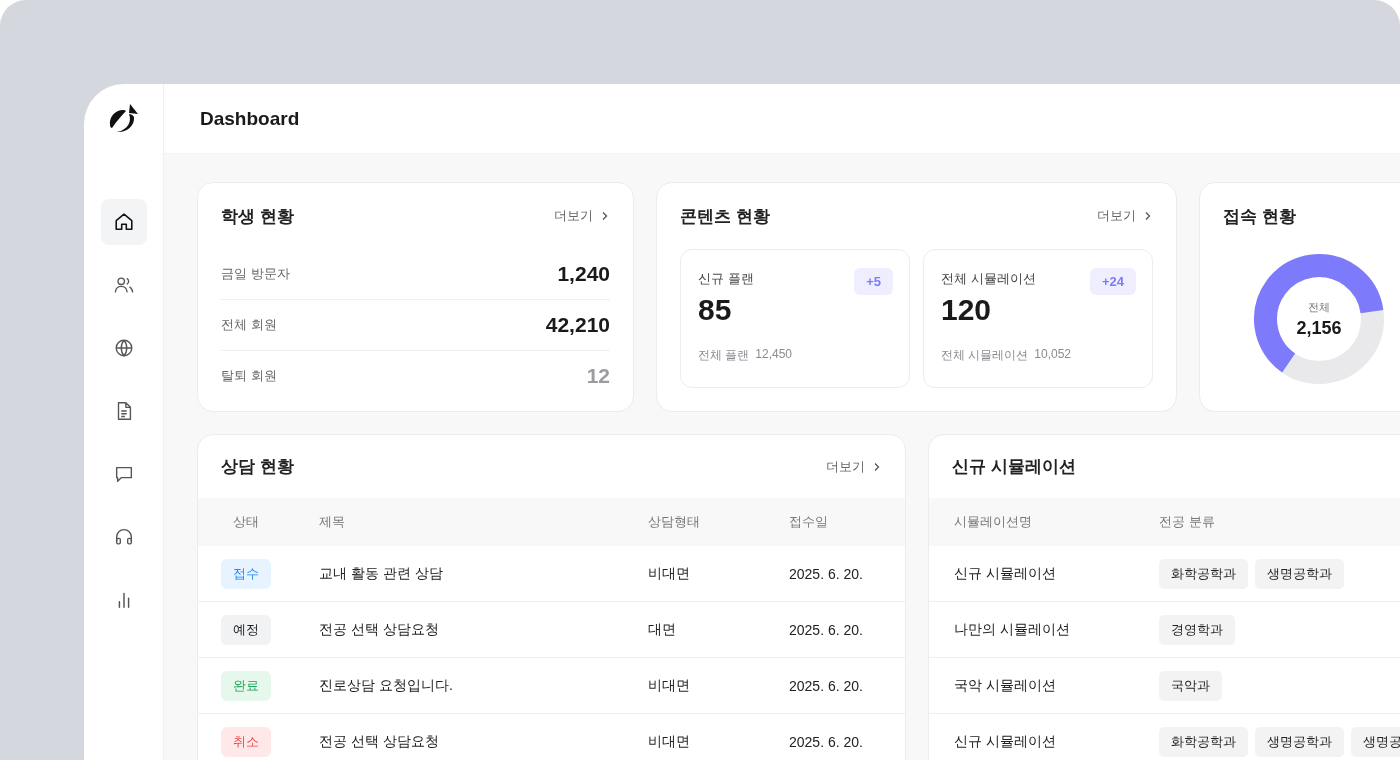  I want to click on stat-value: 42,210, so click(577, 325).